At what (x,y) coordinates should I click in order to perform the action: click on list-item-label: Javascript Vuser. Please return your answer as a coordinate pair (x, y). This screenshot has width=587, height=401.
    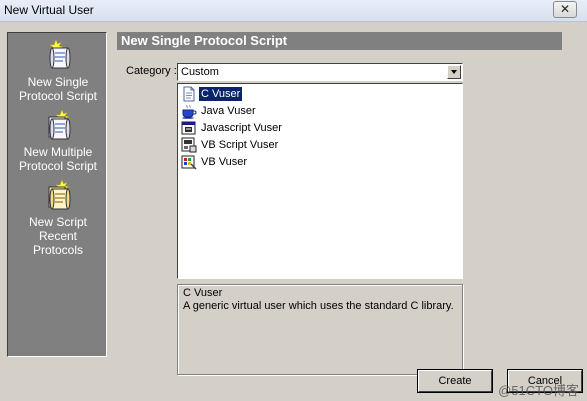
    Looking at the image, I should click on (241, 128).